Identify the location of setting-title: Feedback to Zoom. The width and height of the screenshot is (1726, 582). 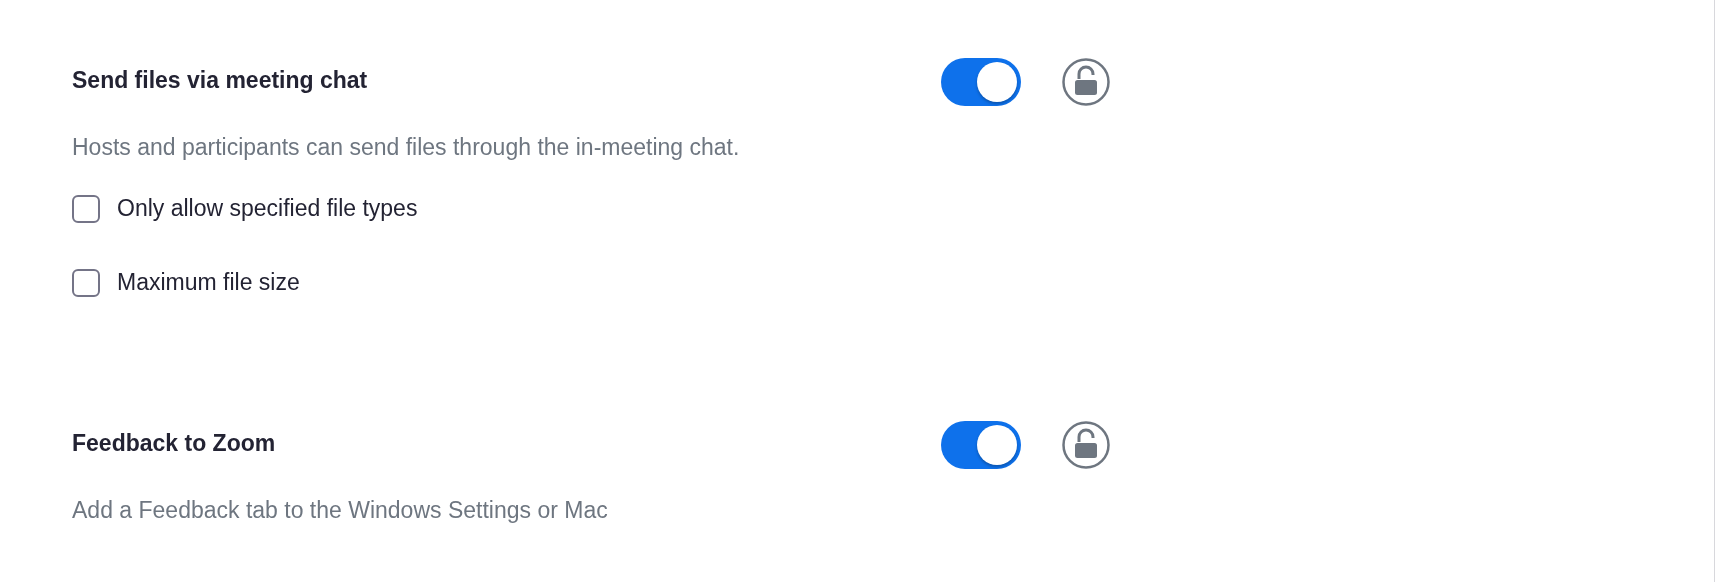
(174, 443).